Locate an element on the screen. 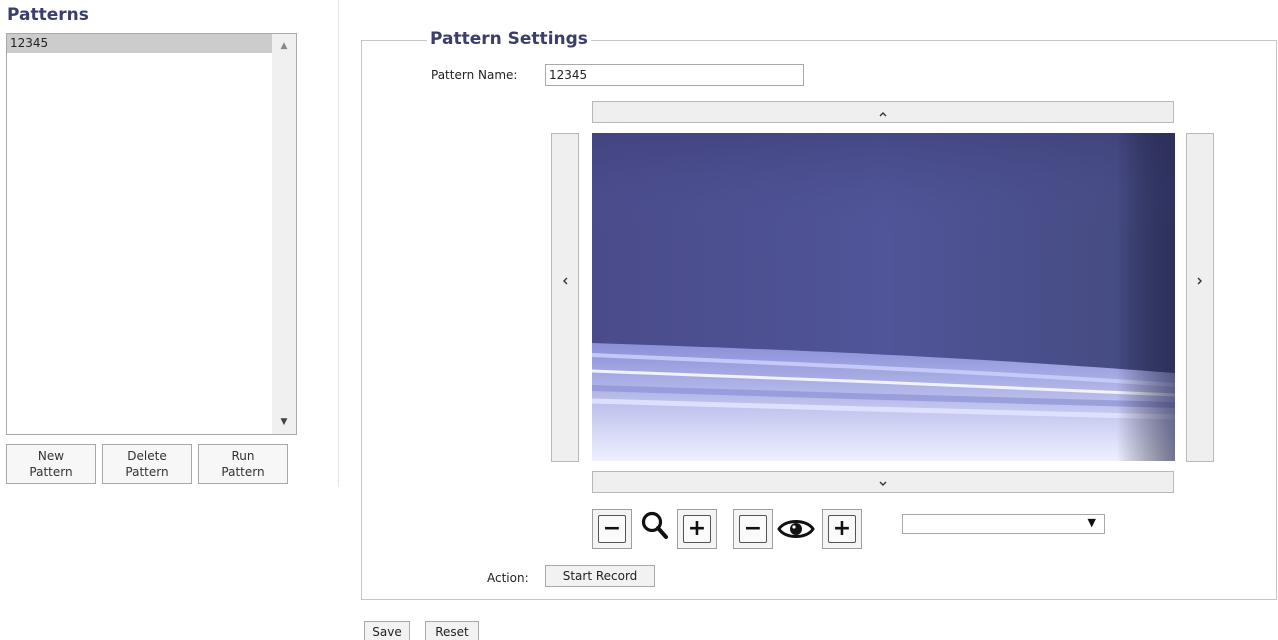 This screenshot has width=1278, height=640. scroll-down-icon: ▼ is located at coordinates (284, 422).